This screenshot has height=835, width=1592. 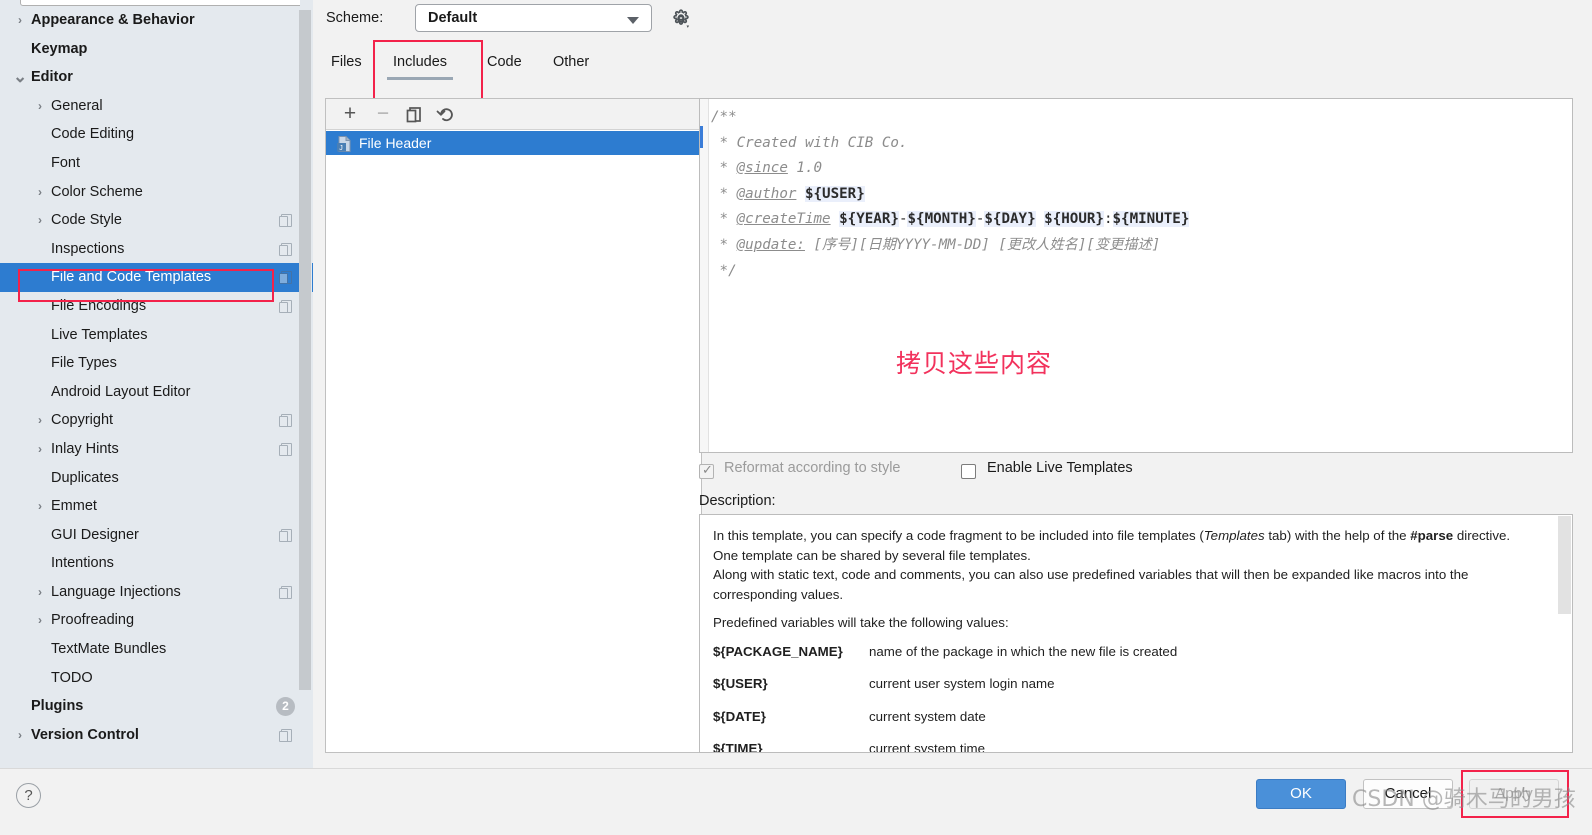 What do you see at coordinates (156, 363) in the screenshot?
I see `sidebar-item-file-types: File Types` at bounding box center [156, 363].